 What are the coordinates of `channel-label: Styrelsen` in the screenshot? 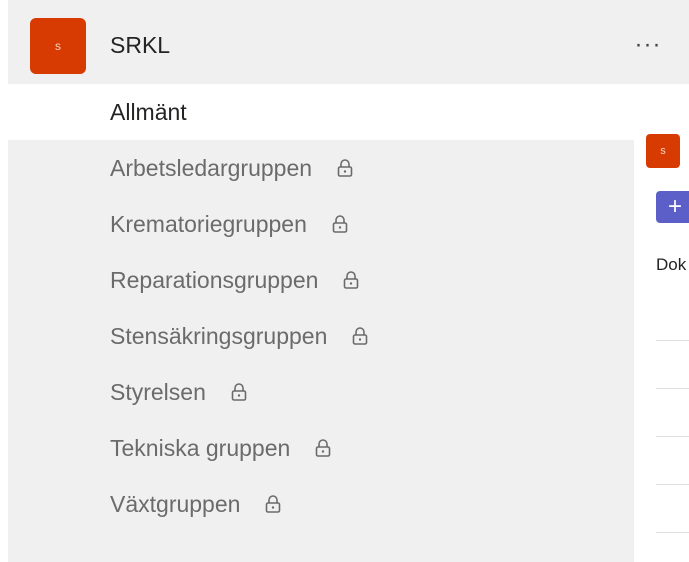 It's located at (158, 391).